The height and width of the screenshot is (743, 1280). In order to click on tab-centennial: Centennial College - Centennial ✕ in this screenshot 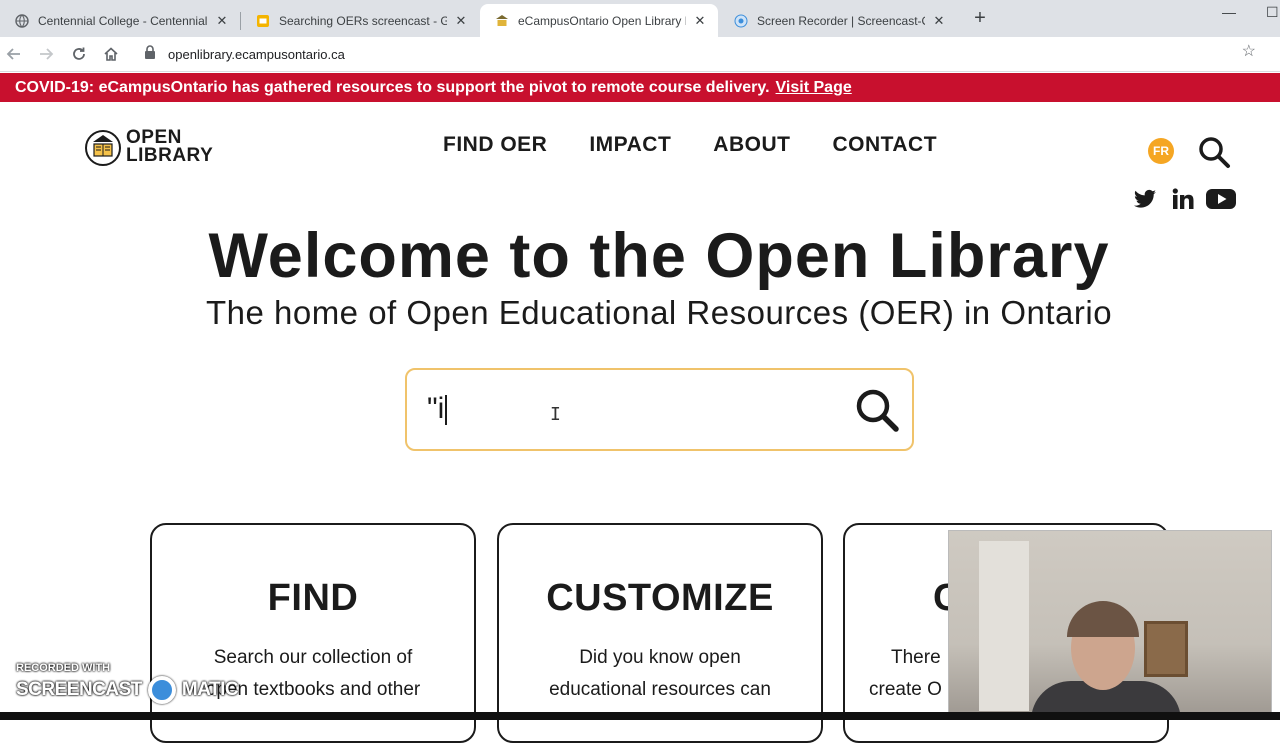, I will do `click(120, 20)`.